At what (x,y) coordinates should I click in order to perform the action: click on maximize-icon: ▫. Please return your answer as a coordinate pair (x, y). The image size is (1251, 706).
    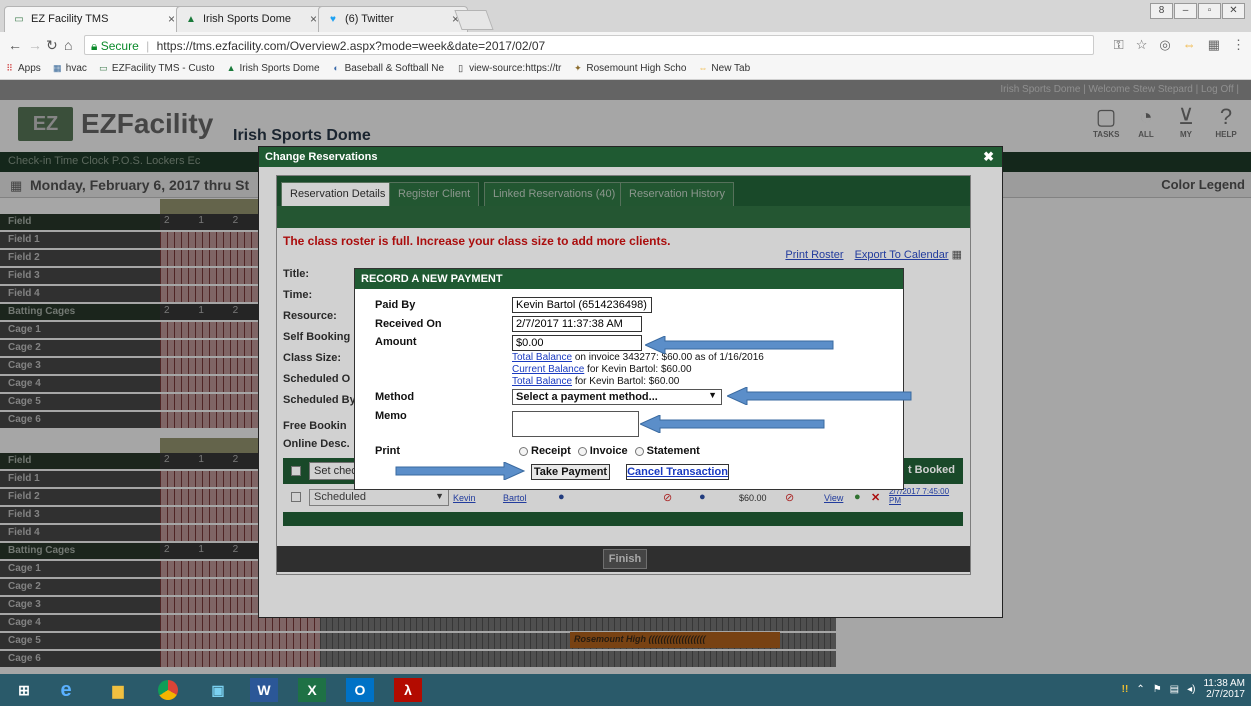
    Looking at the image, I should click on (1209, 11).